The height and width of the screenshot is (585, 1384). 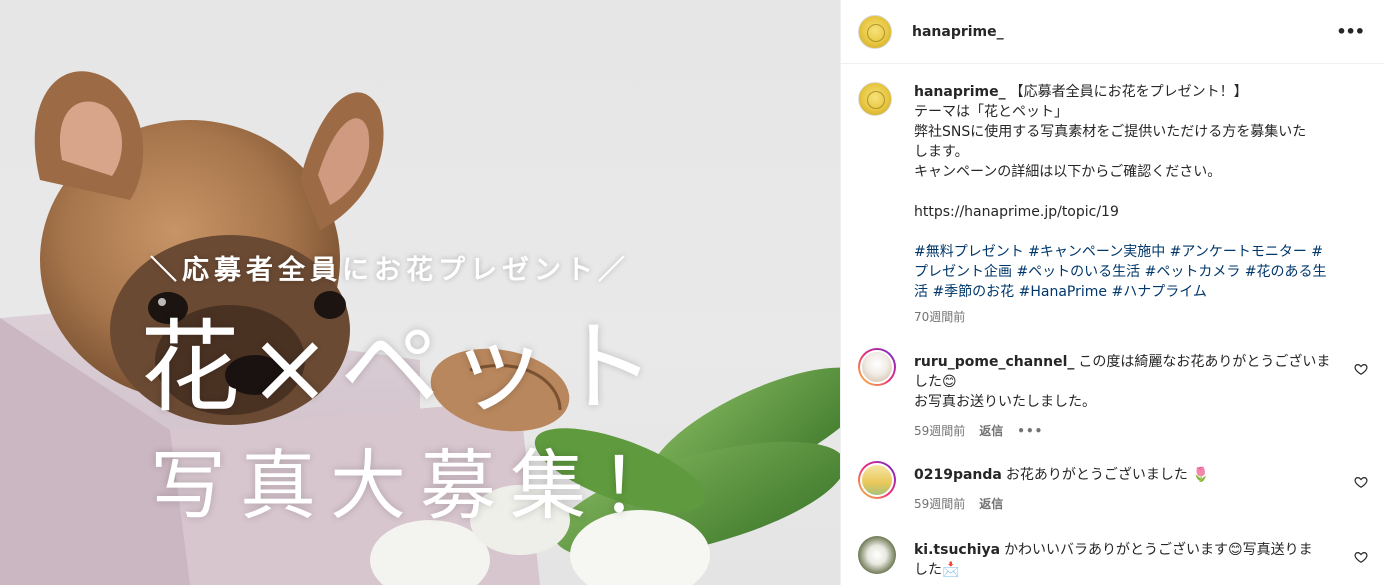 I want to click on caption-line: テーマは「花とペット」, so click(x=991, y=112).